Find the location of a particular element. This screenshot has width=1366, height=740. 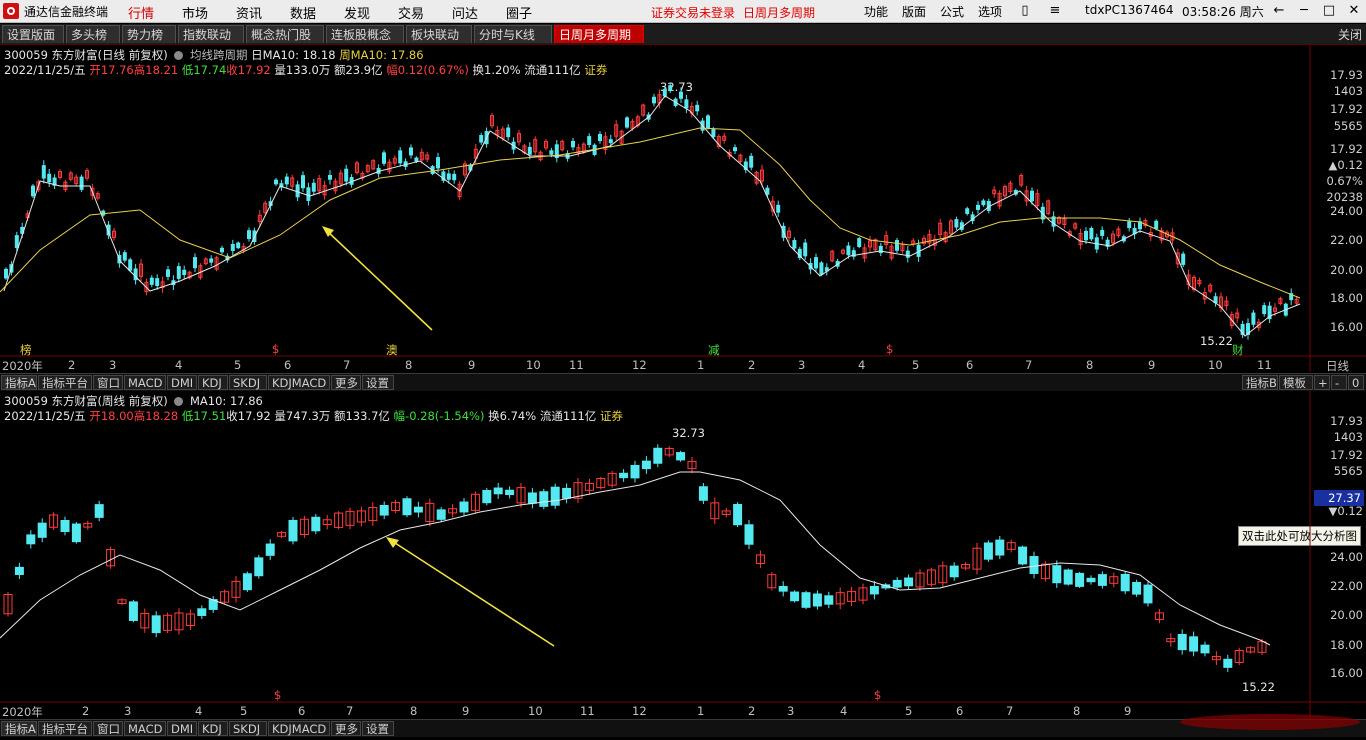

watermark-logo is located at coordinates (1270, 722).